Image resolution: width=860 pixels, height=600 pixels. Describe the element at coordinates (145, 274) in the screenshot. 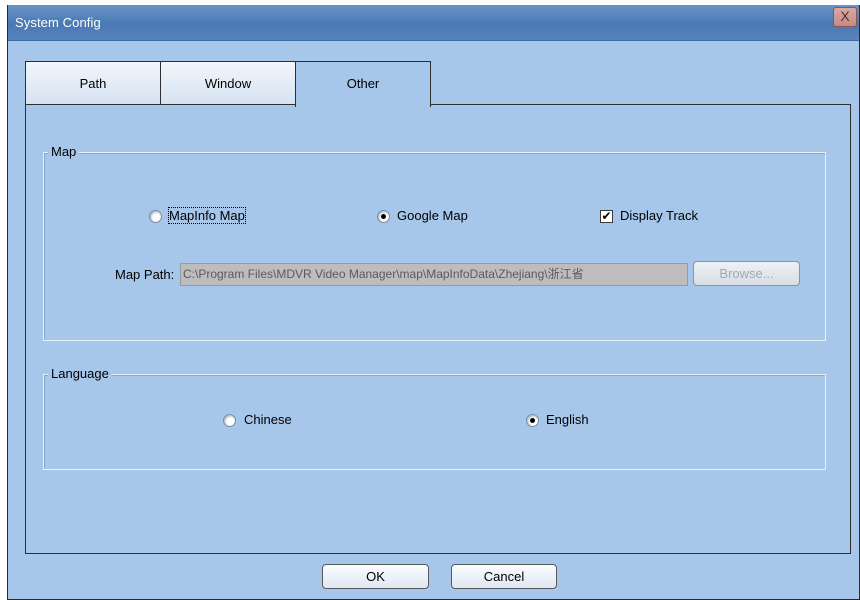

I see `map-path-label: Map Path:` at that location.